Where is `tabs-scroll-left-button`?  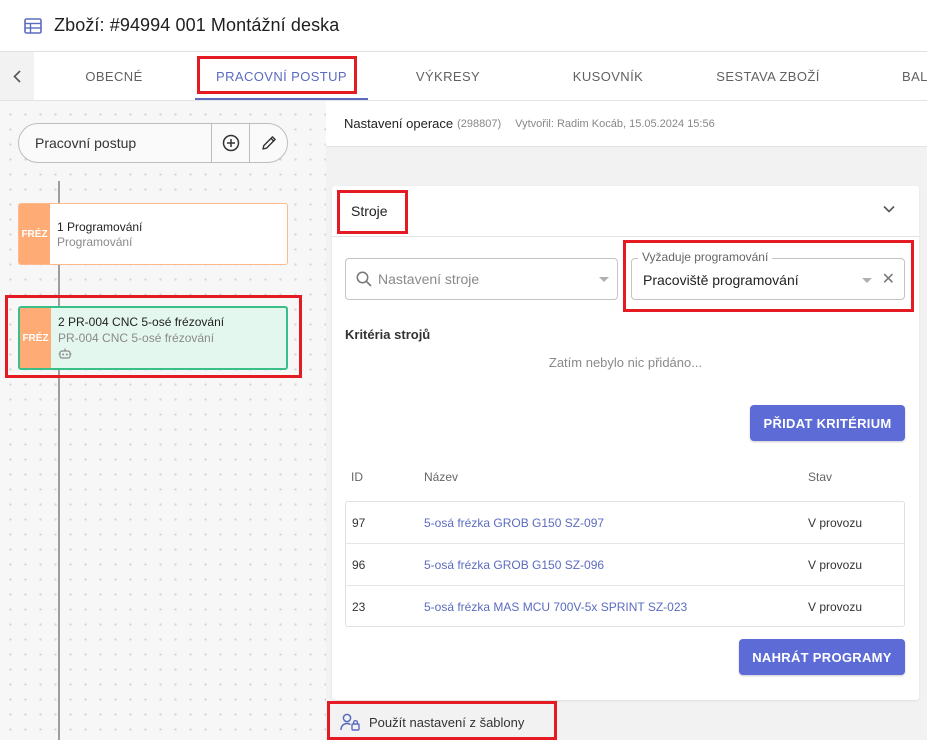 tabs-scroll-left-button is located at coordinates (17, 76).